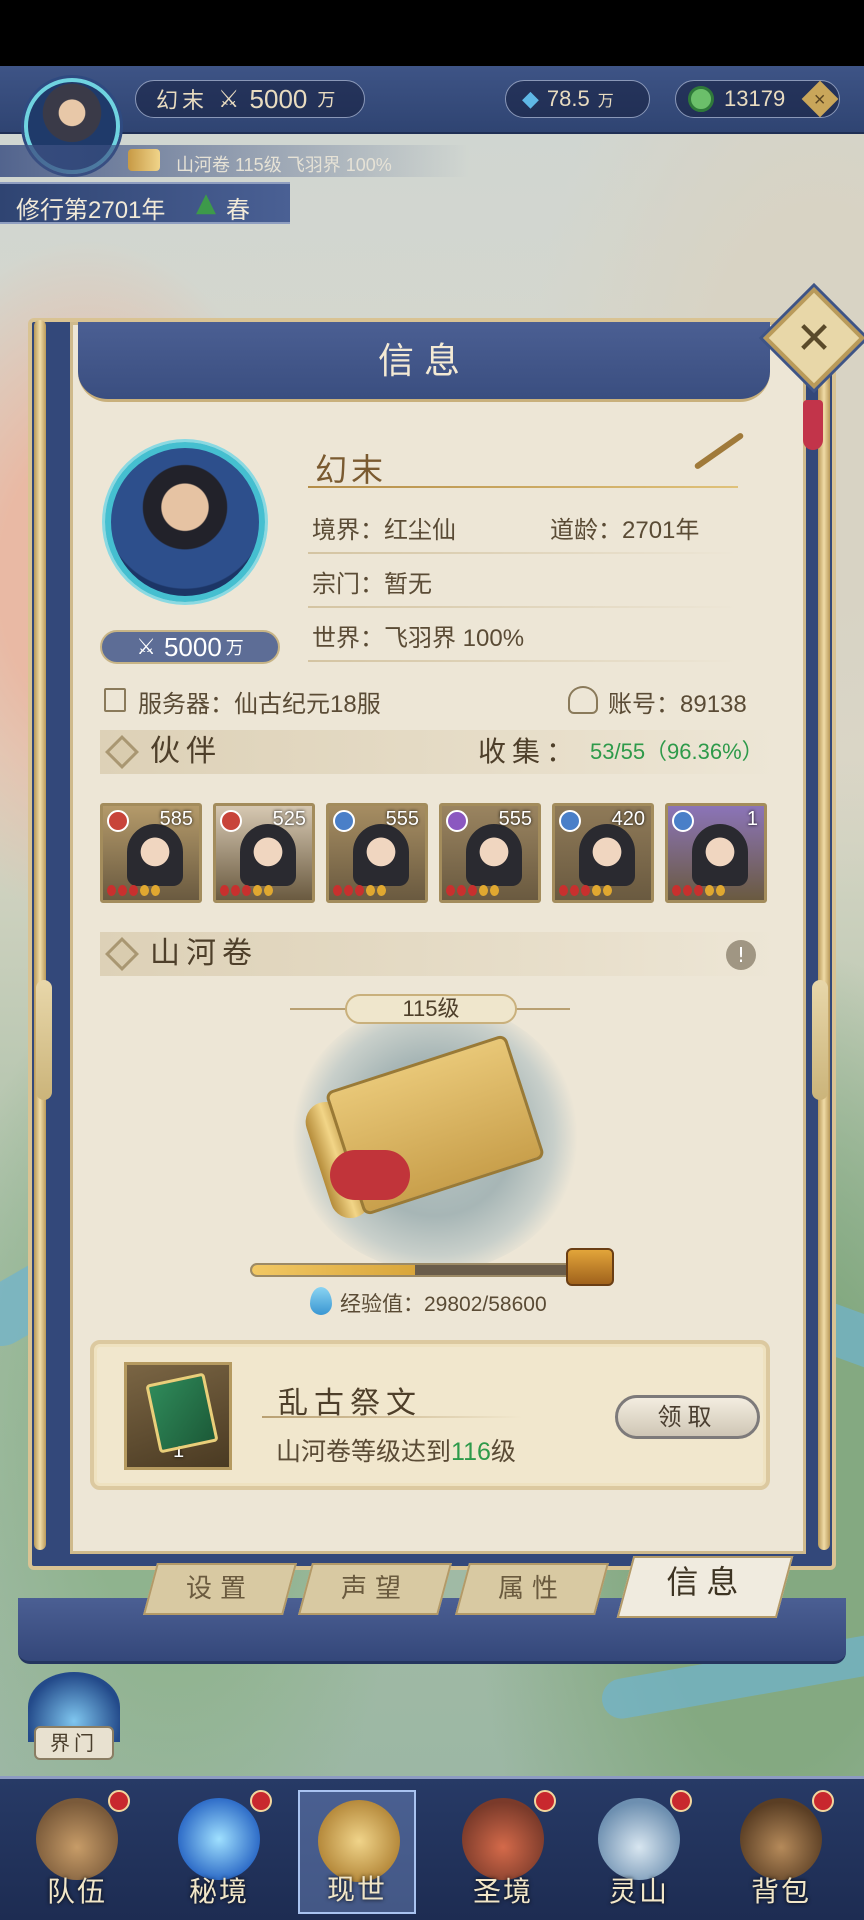 The height and width of the screenshot is (1920, 864). I want to click on realm-label: 境界：红尘仙, so click(384, 530).